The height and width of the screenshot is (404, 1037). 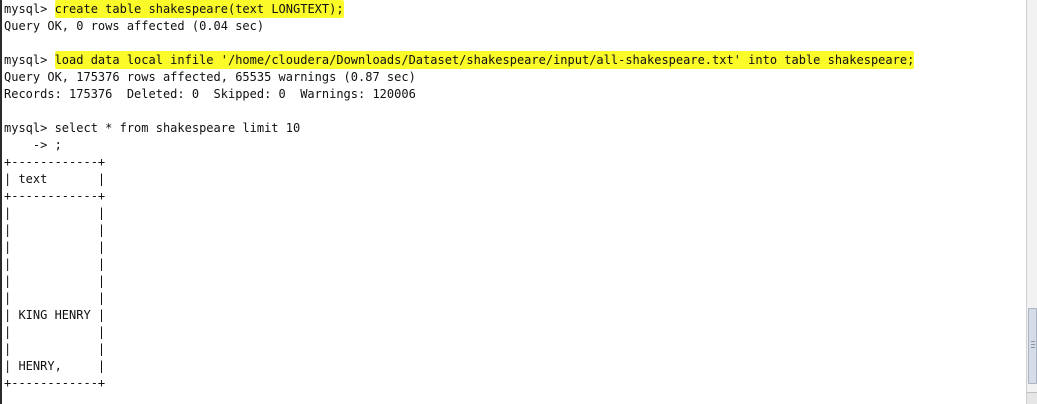 What do you see at coordinates (1031, 202) in the screenshot?
I see `vertical-scrollbar` at bounding box center [1031, 202].